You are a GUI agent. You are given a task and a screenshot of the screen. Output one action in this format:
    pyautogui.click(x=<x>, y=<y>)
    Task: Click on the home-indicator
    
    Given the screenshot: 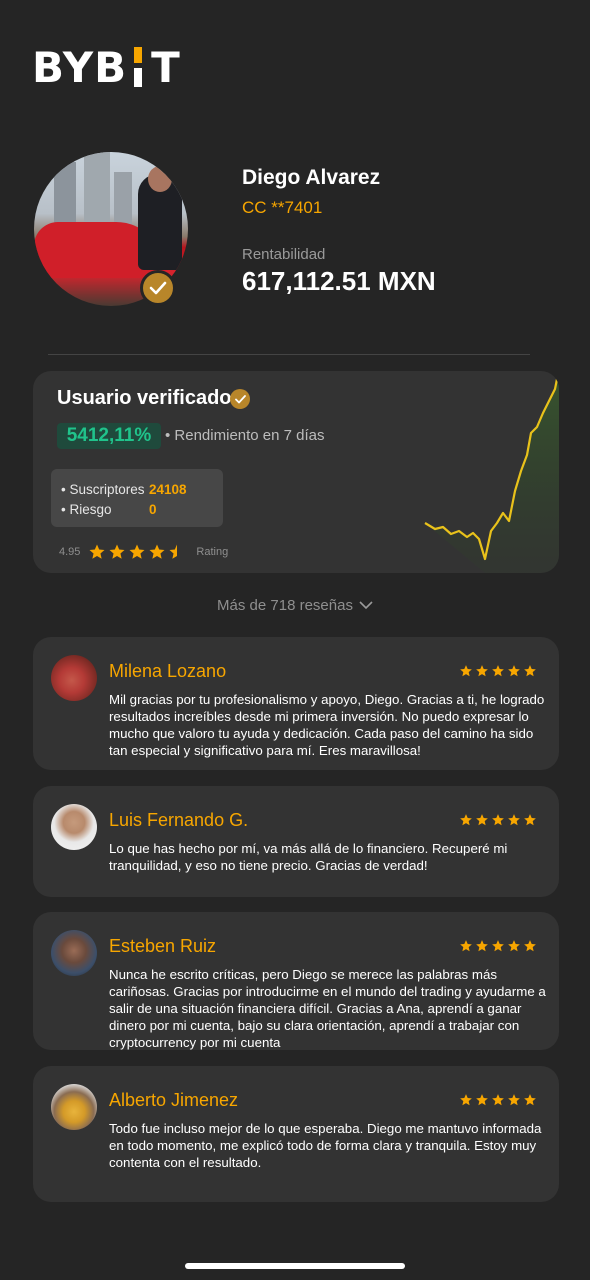 What is the action you would take?
    pyautogui.click(x=295, y=1266)
    